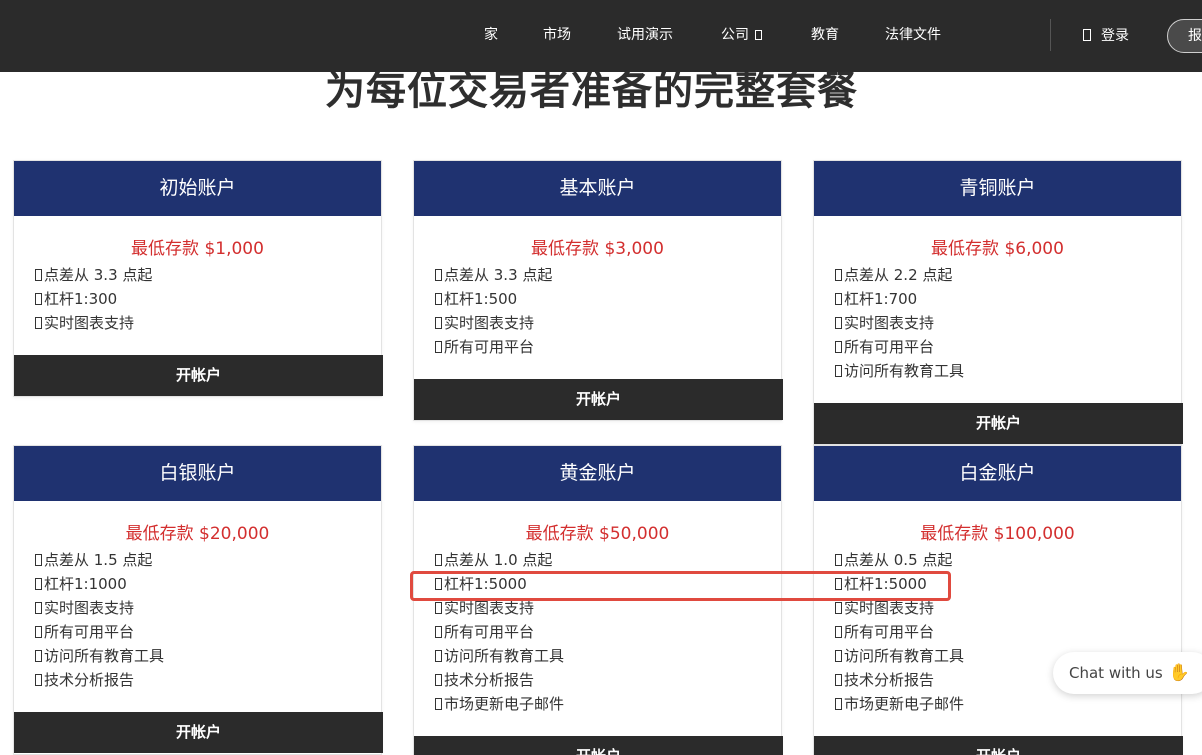  What do you see at coordinates (913, 35) in the screenshot?
I see `nav-item-legal: 法律文件` at bounding box center [913, 35].